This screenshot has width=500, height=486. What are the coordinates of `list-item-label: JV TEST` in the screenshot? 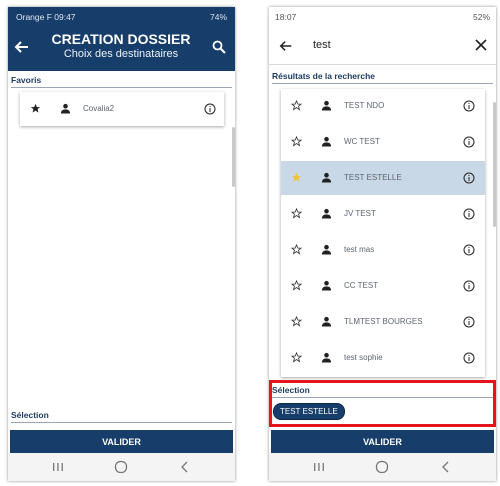 It's located at (360, 213).